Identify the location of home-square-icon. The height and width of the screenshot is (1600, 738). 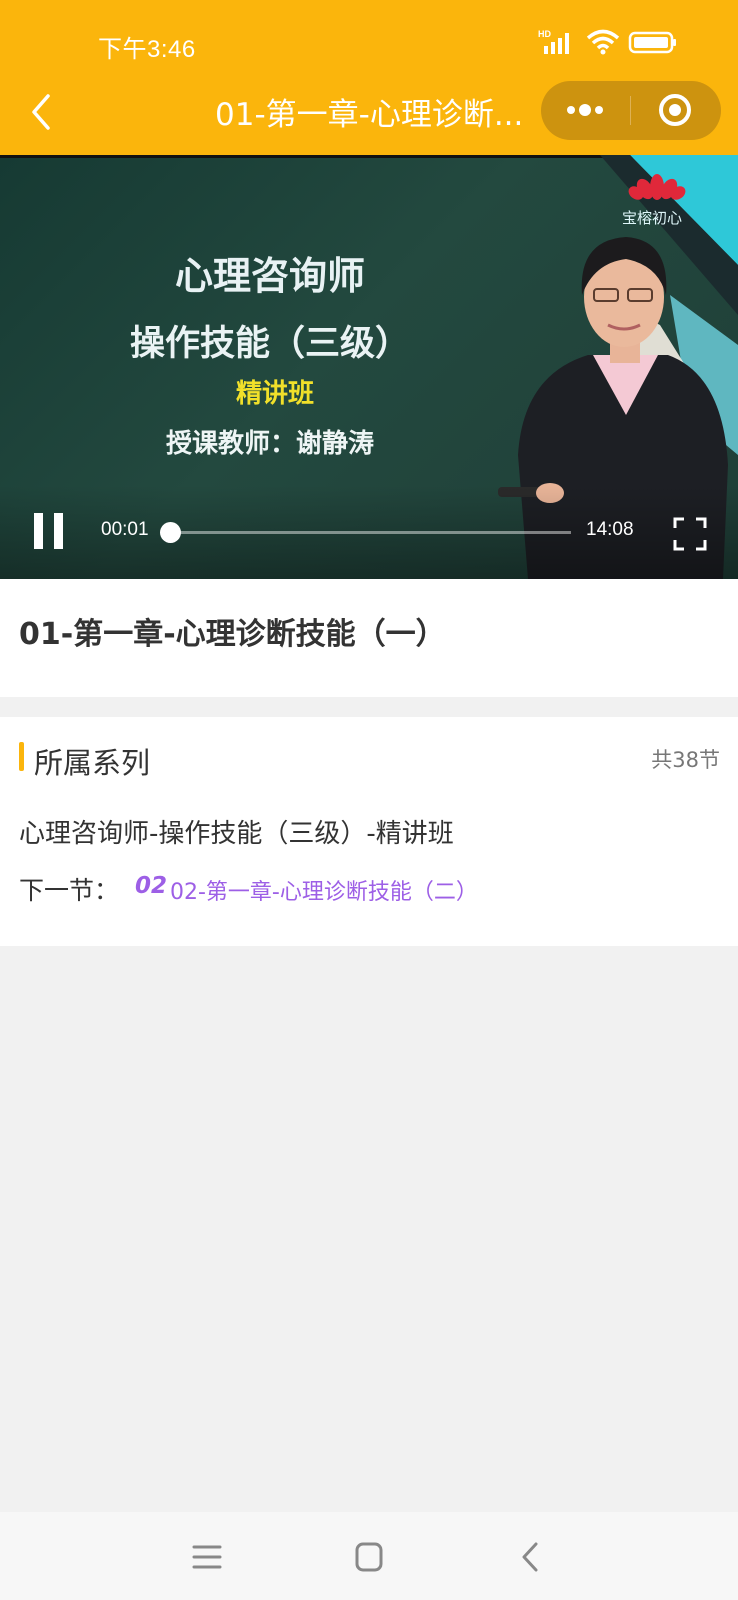
(369, 1557).